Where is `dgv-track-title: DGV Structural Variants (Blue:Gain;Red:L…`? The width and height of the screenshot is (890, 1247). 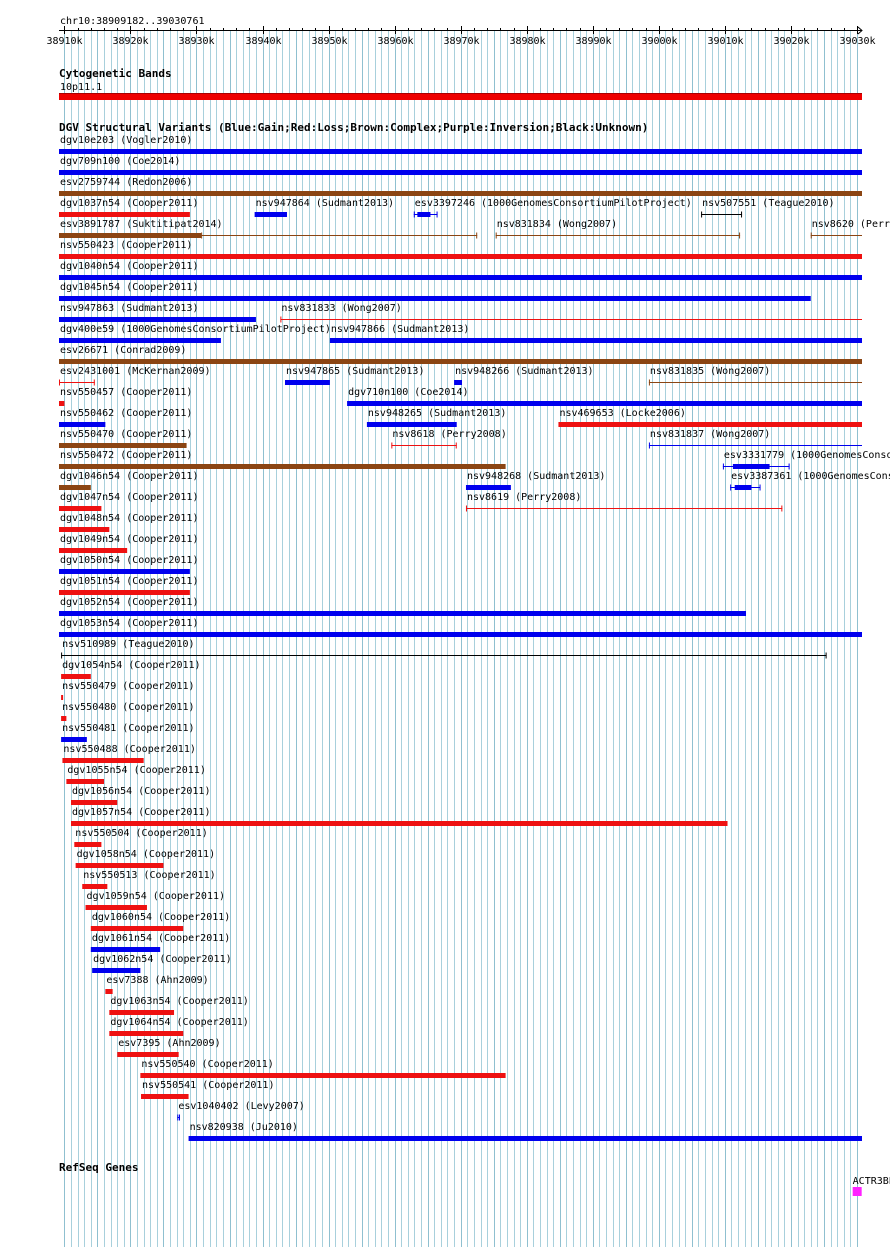 dgv-track-title: DGV Structural Variants (Blue:Gain;Red:L… is located at coordinates (353, 127).